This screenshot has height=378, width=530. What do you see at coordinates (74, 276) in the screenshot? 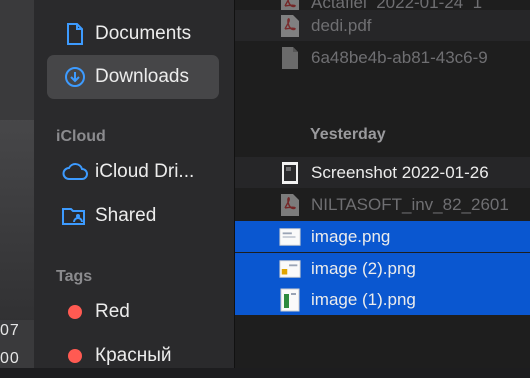
I see `sidebar-section-tags: Tags` at bounding box center [74, 276].